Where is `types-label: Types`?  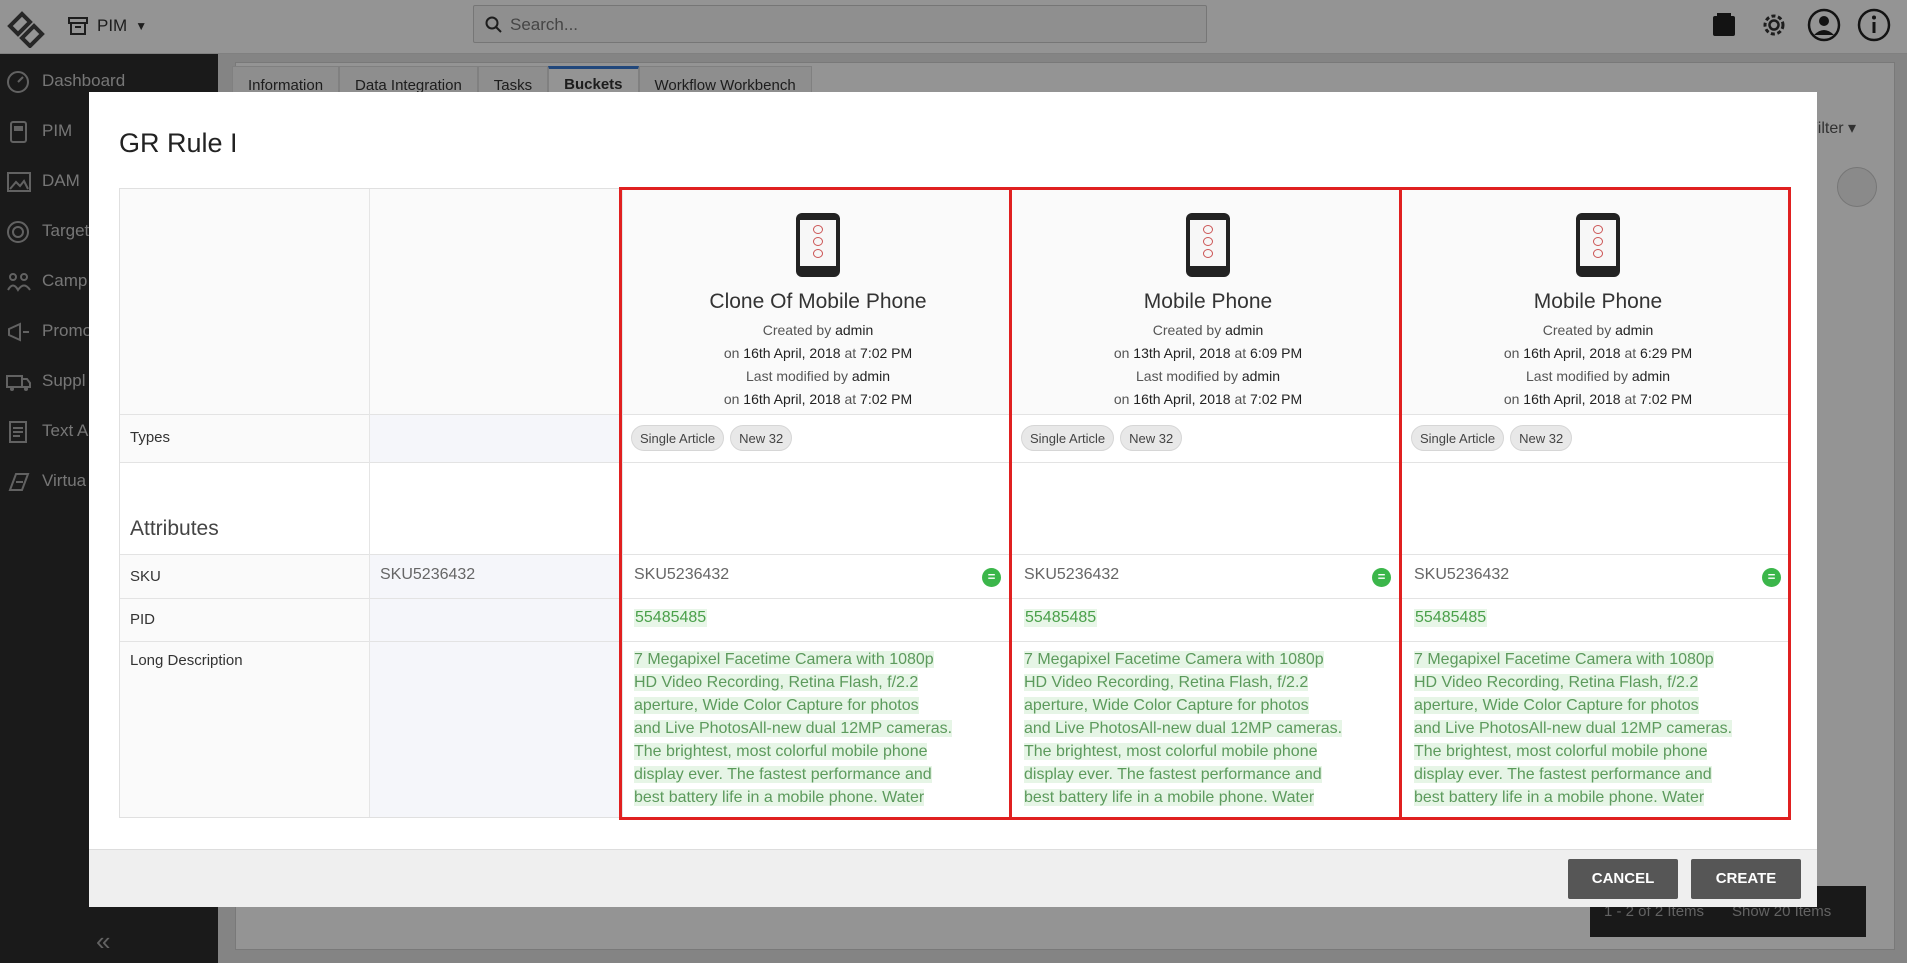 types-label: Types is located at coordinates (150, 437).